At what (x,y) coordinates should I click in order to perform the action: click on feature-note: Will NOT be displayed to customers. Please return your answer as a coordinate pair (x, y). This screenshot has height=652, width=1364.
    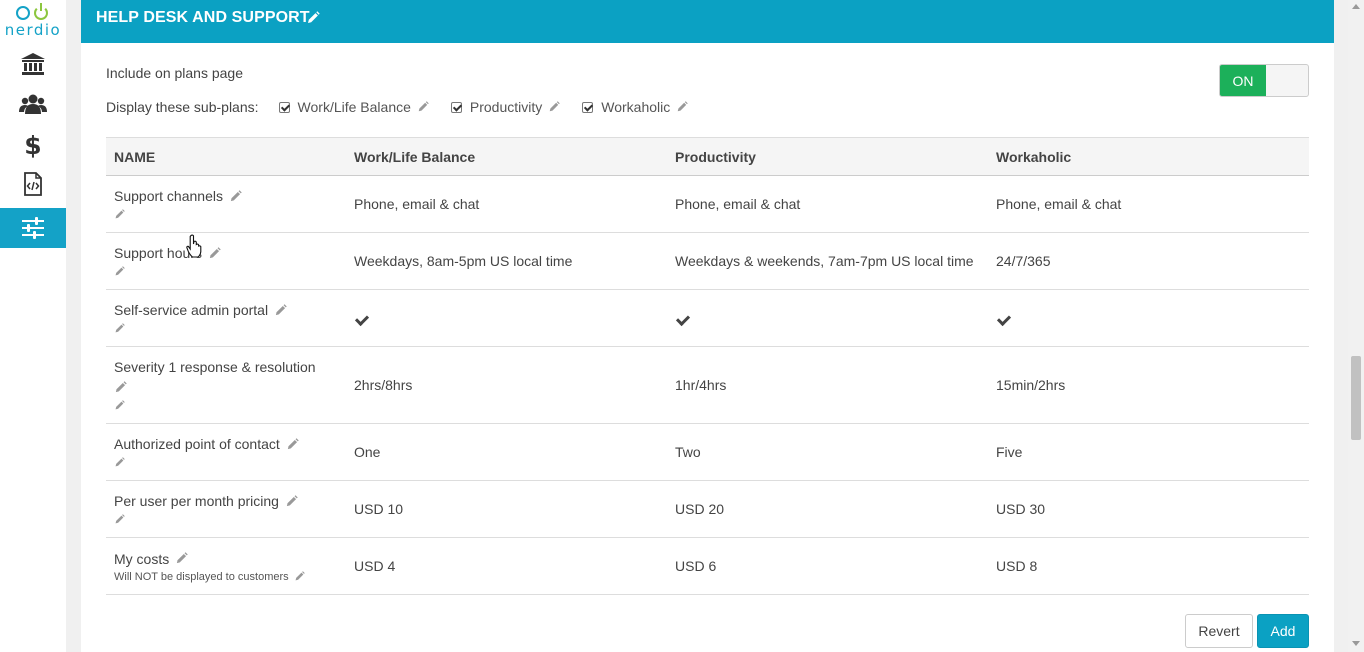
    Looking at the image, I should click on (201, 576).